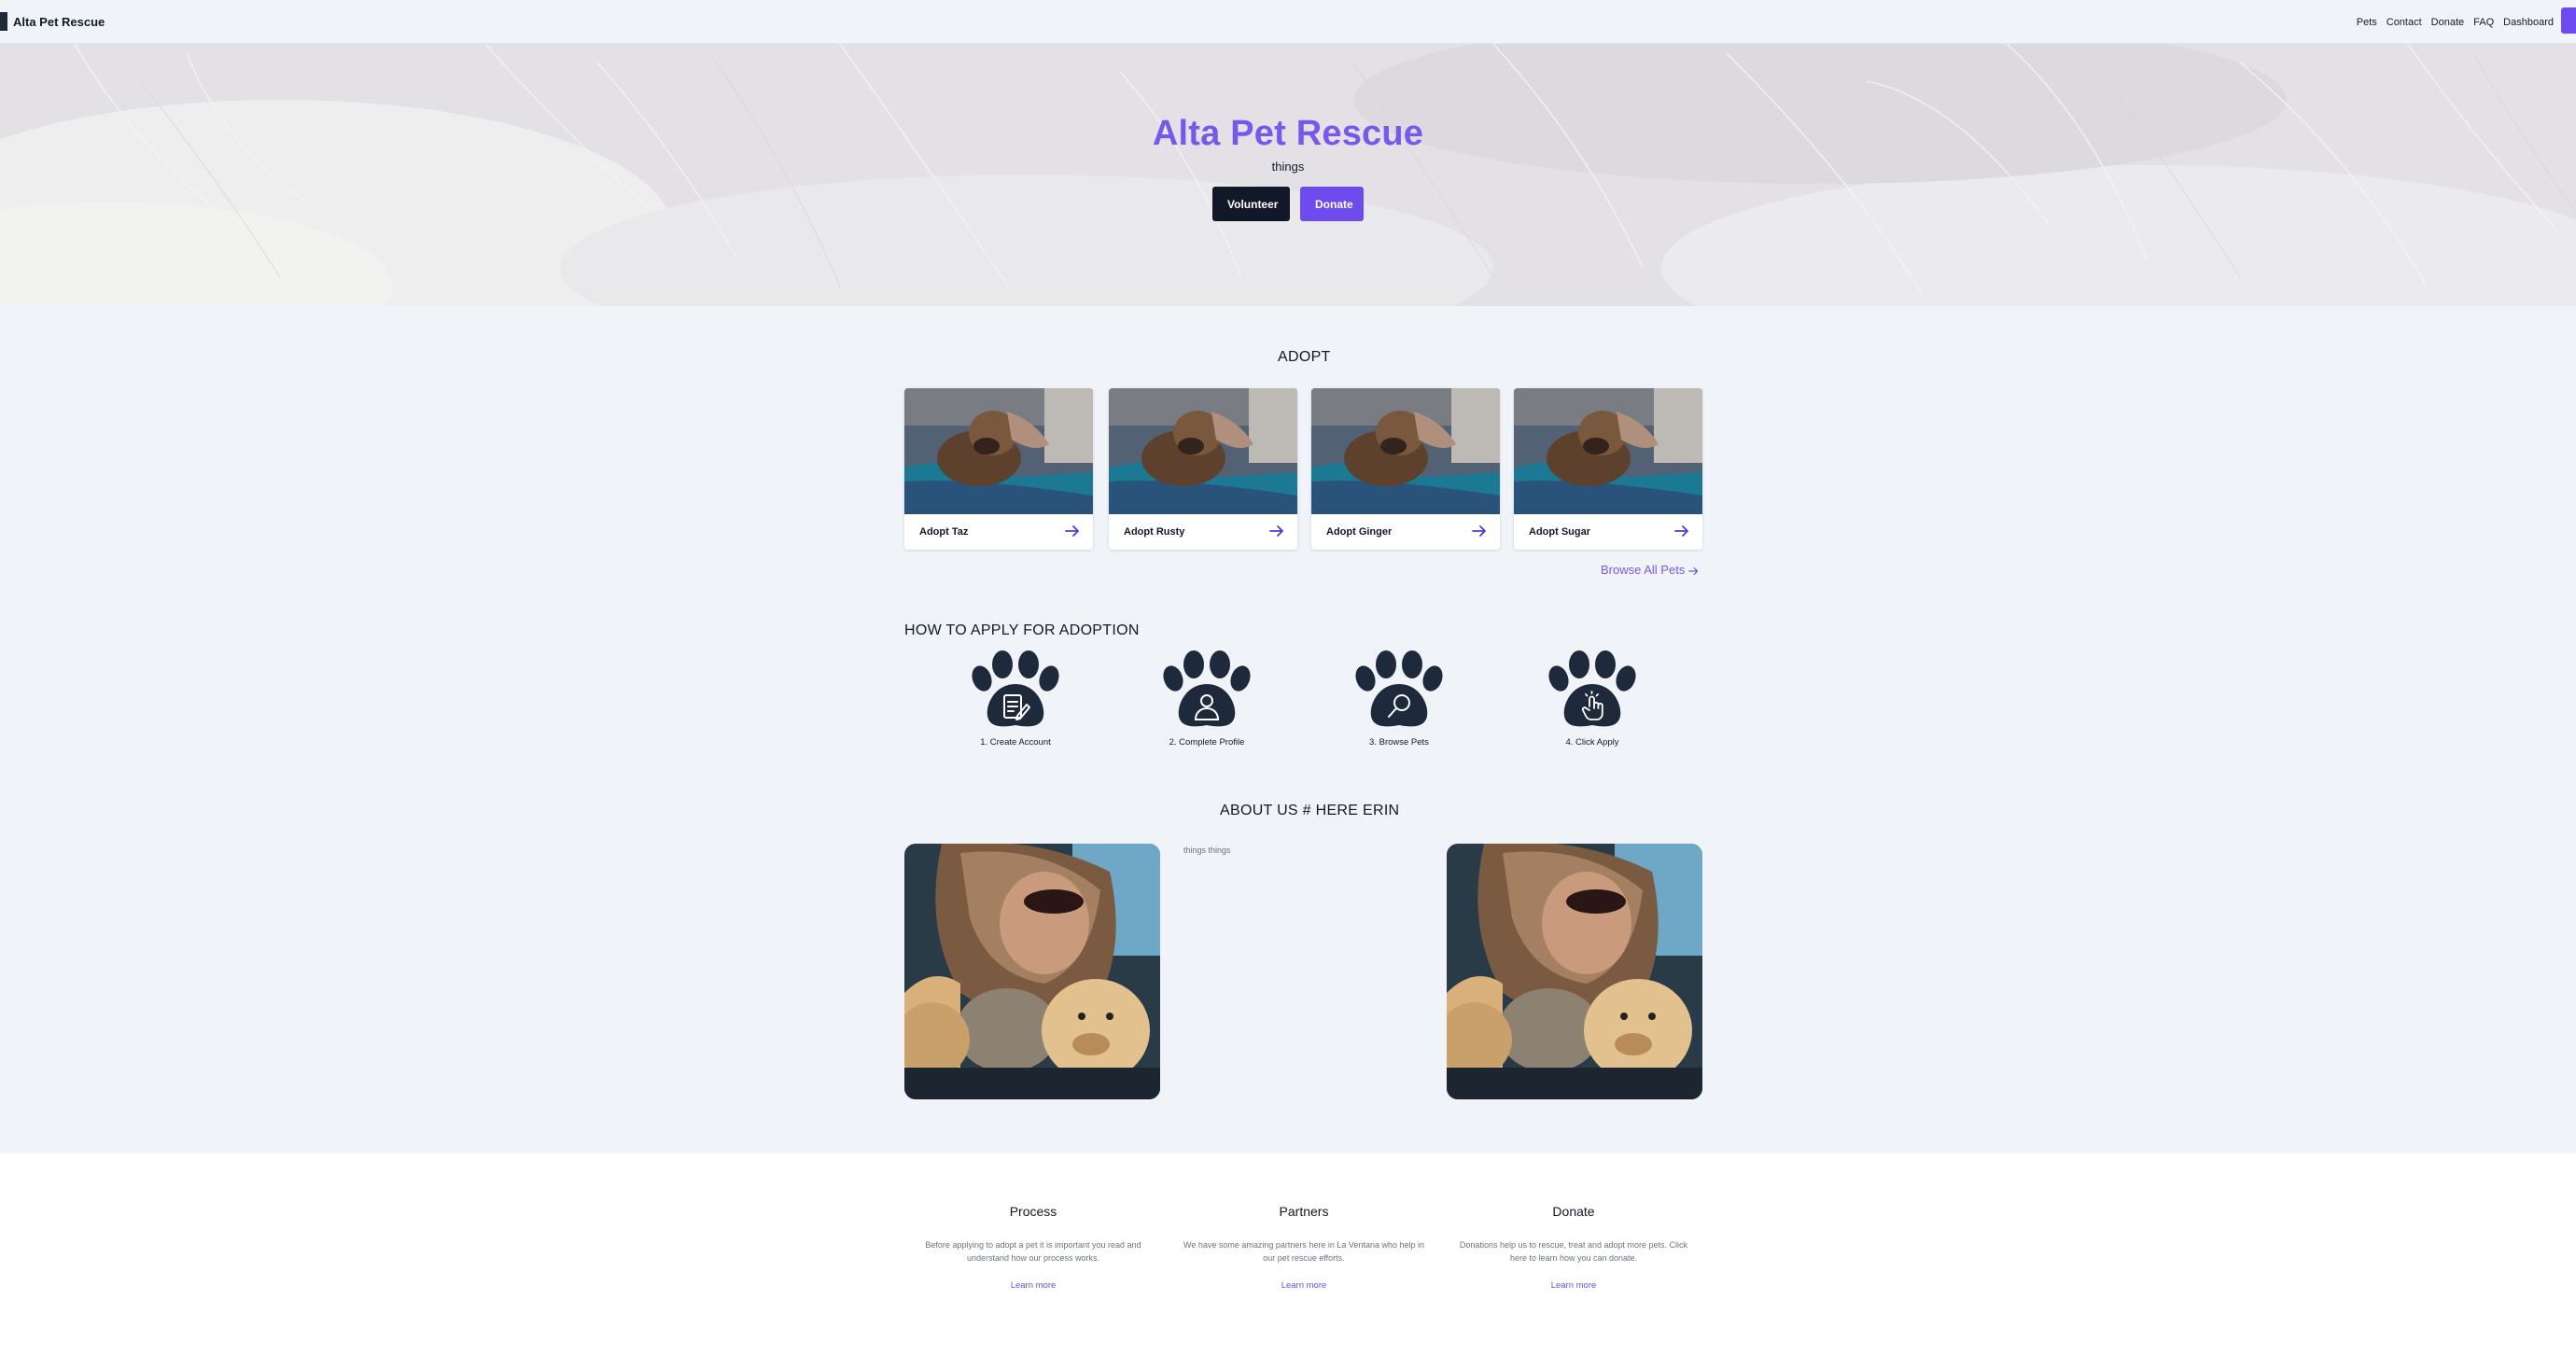 The height and width of the screenshot is (1370, 2576). What do you see at coordinates (1207, 742) in the screenshot?
I see `step-label: 2. Complete Profile` at bounding box center [1207, 742].